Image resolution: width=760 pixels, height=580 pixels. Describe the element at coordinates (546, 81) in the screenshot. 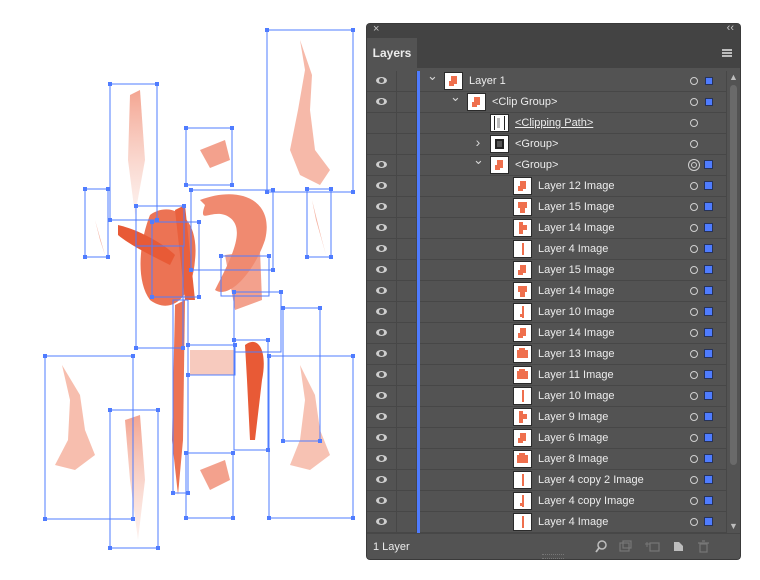

I see `layer-row: ⌄ Layer 1` at that location.